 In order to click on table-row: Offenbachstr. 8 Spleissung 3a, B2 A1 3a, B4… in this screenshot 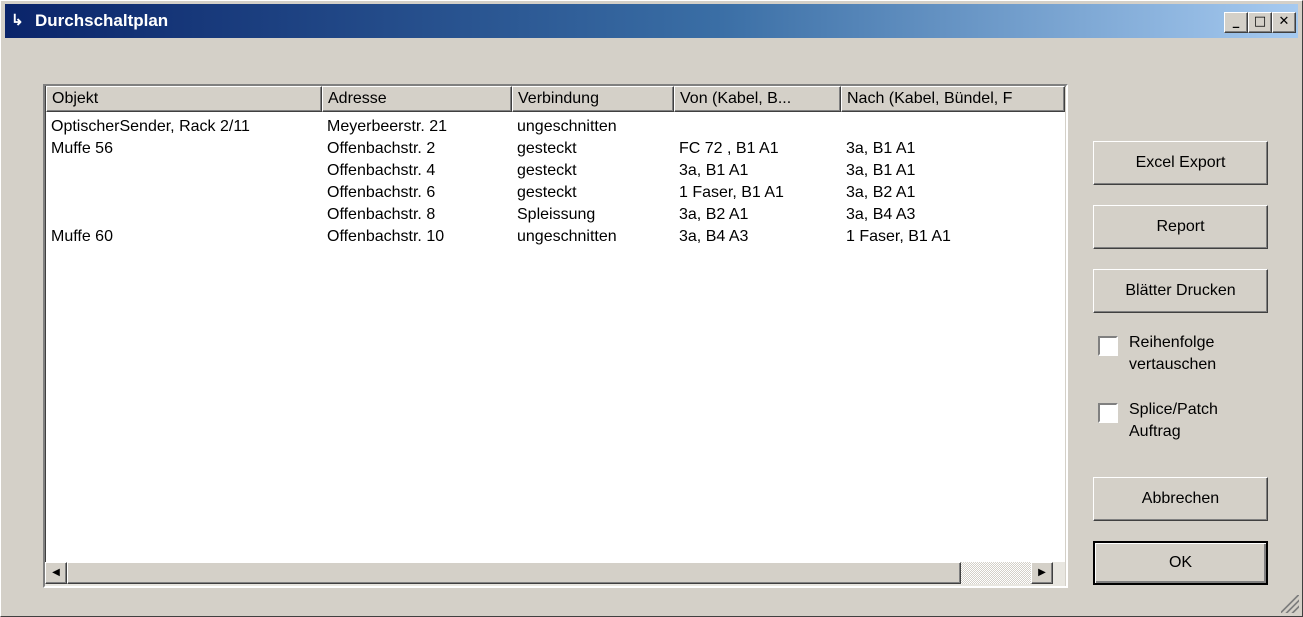, I will do `click(555, 215)`.